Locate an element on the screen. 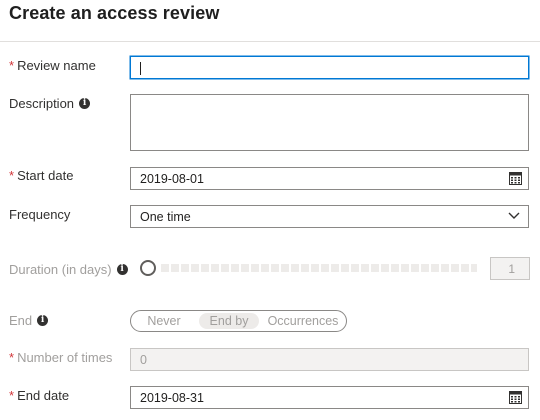  end-label: End i is located at coordinates (29, 320).